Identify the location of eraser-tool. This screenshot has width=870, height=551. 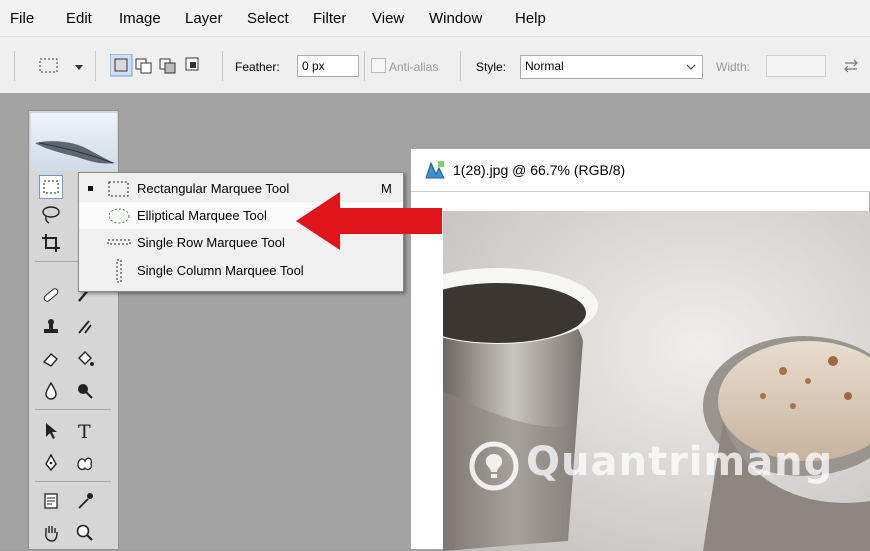
(51, 359).